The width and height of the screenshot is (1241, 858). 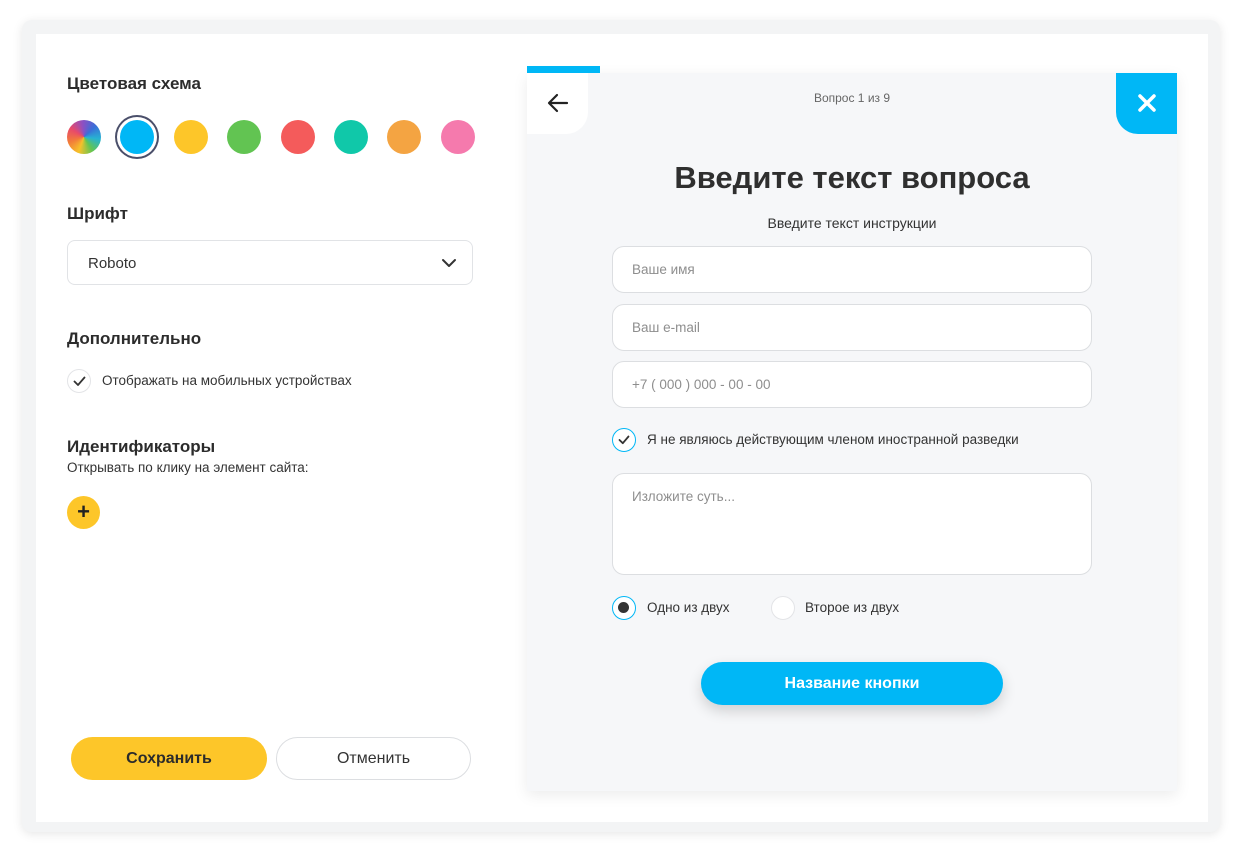 I want to click on back-button, so click(x=557, y=103).